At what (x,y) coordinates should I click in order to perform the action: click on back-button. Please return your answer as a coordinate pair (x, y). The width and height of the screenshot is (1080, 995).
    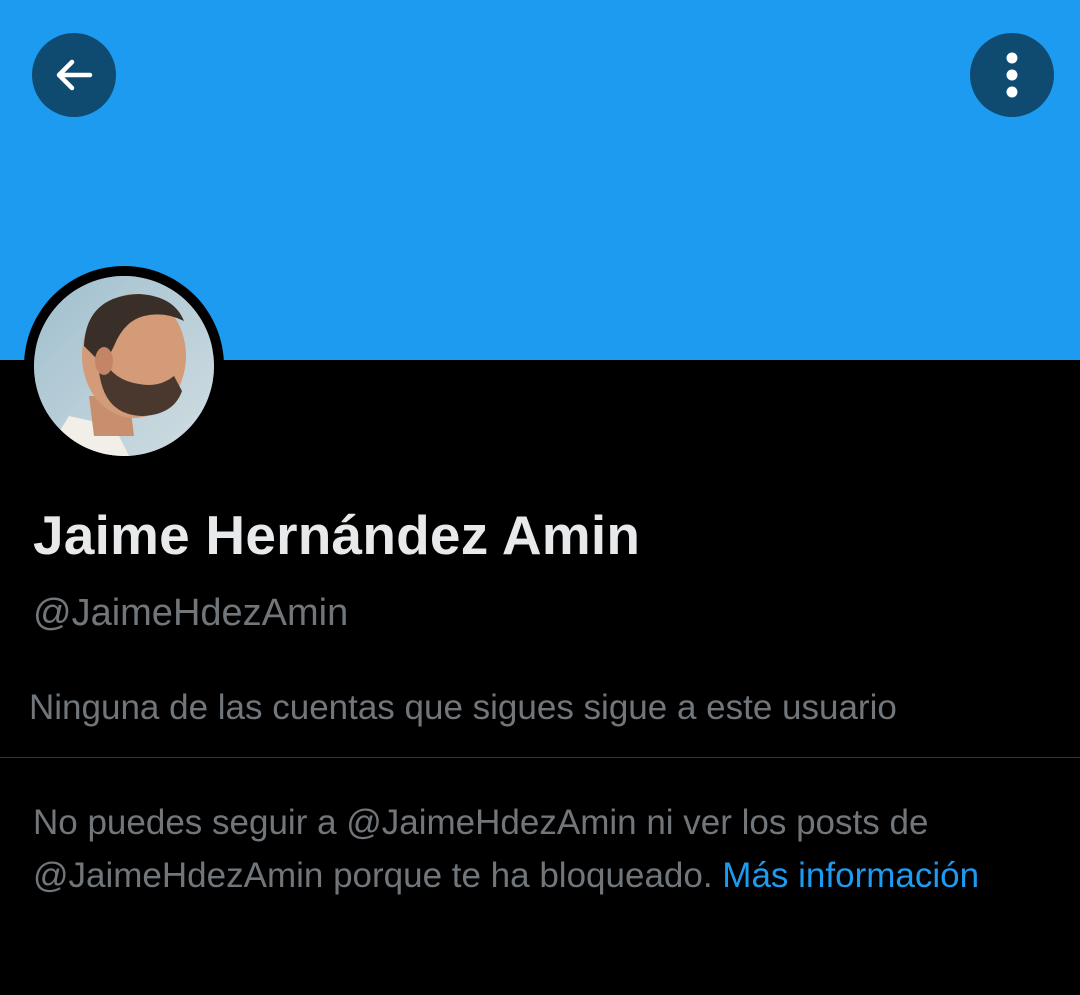
    Looking at the image, I should click on (74, 75).